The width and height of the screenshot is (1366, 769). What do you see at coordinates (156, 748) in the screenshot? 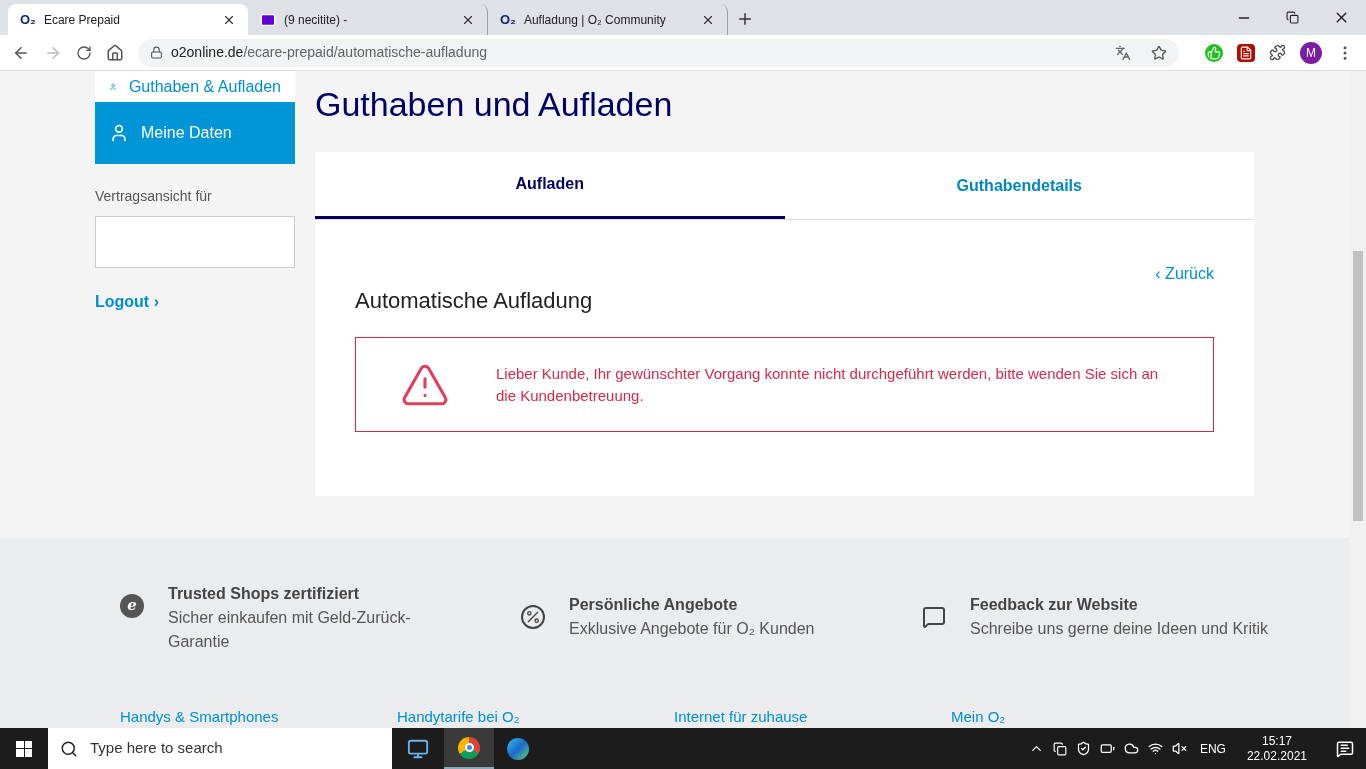
I see `search-placeholder: Type here to search` at bounding box center [156, 748].